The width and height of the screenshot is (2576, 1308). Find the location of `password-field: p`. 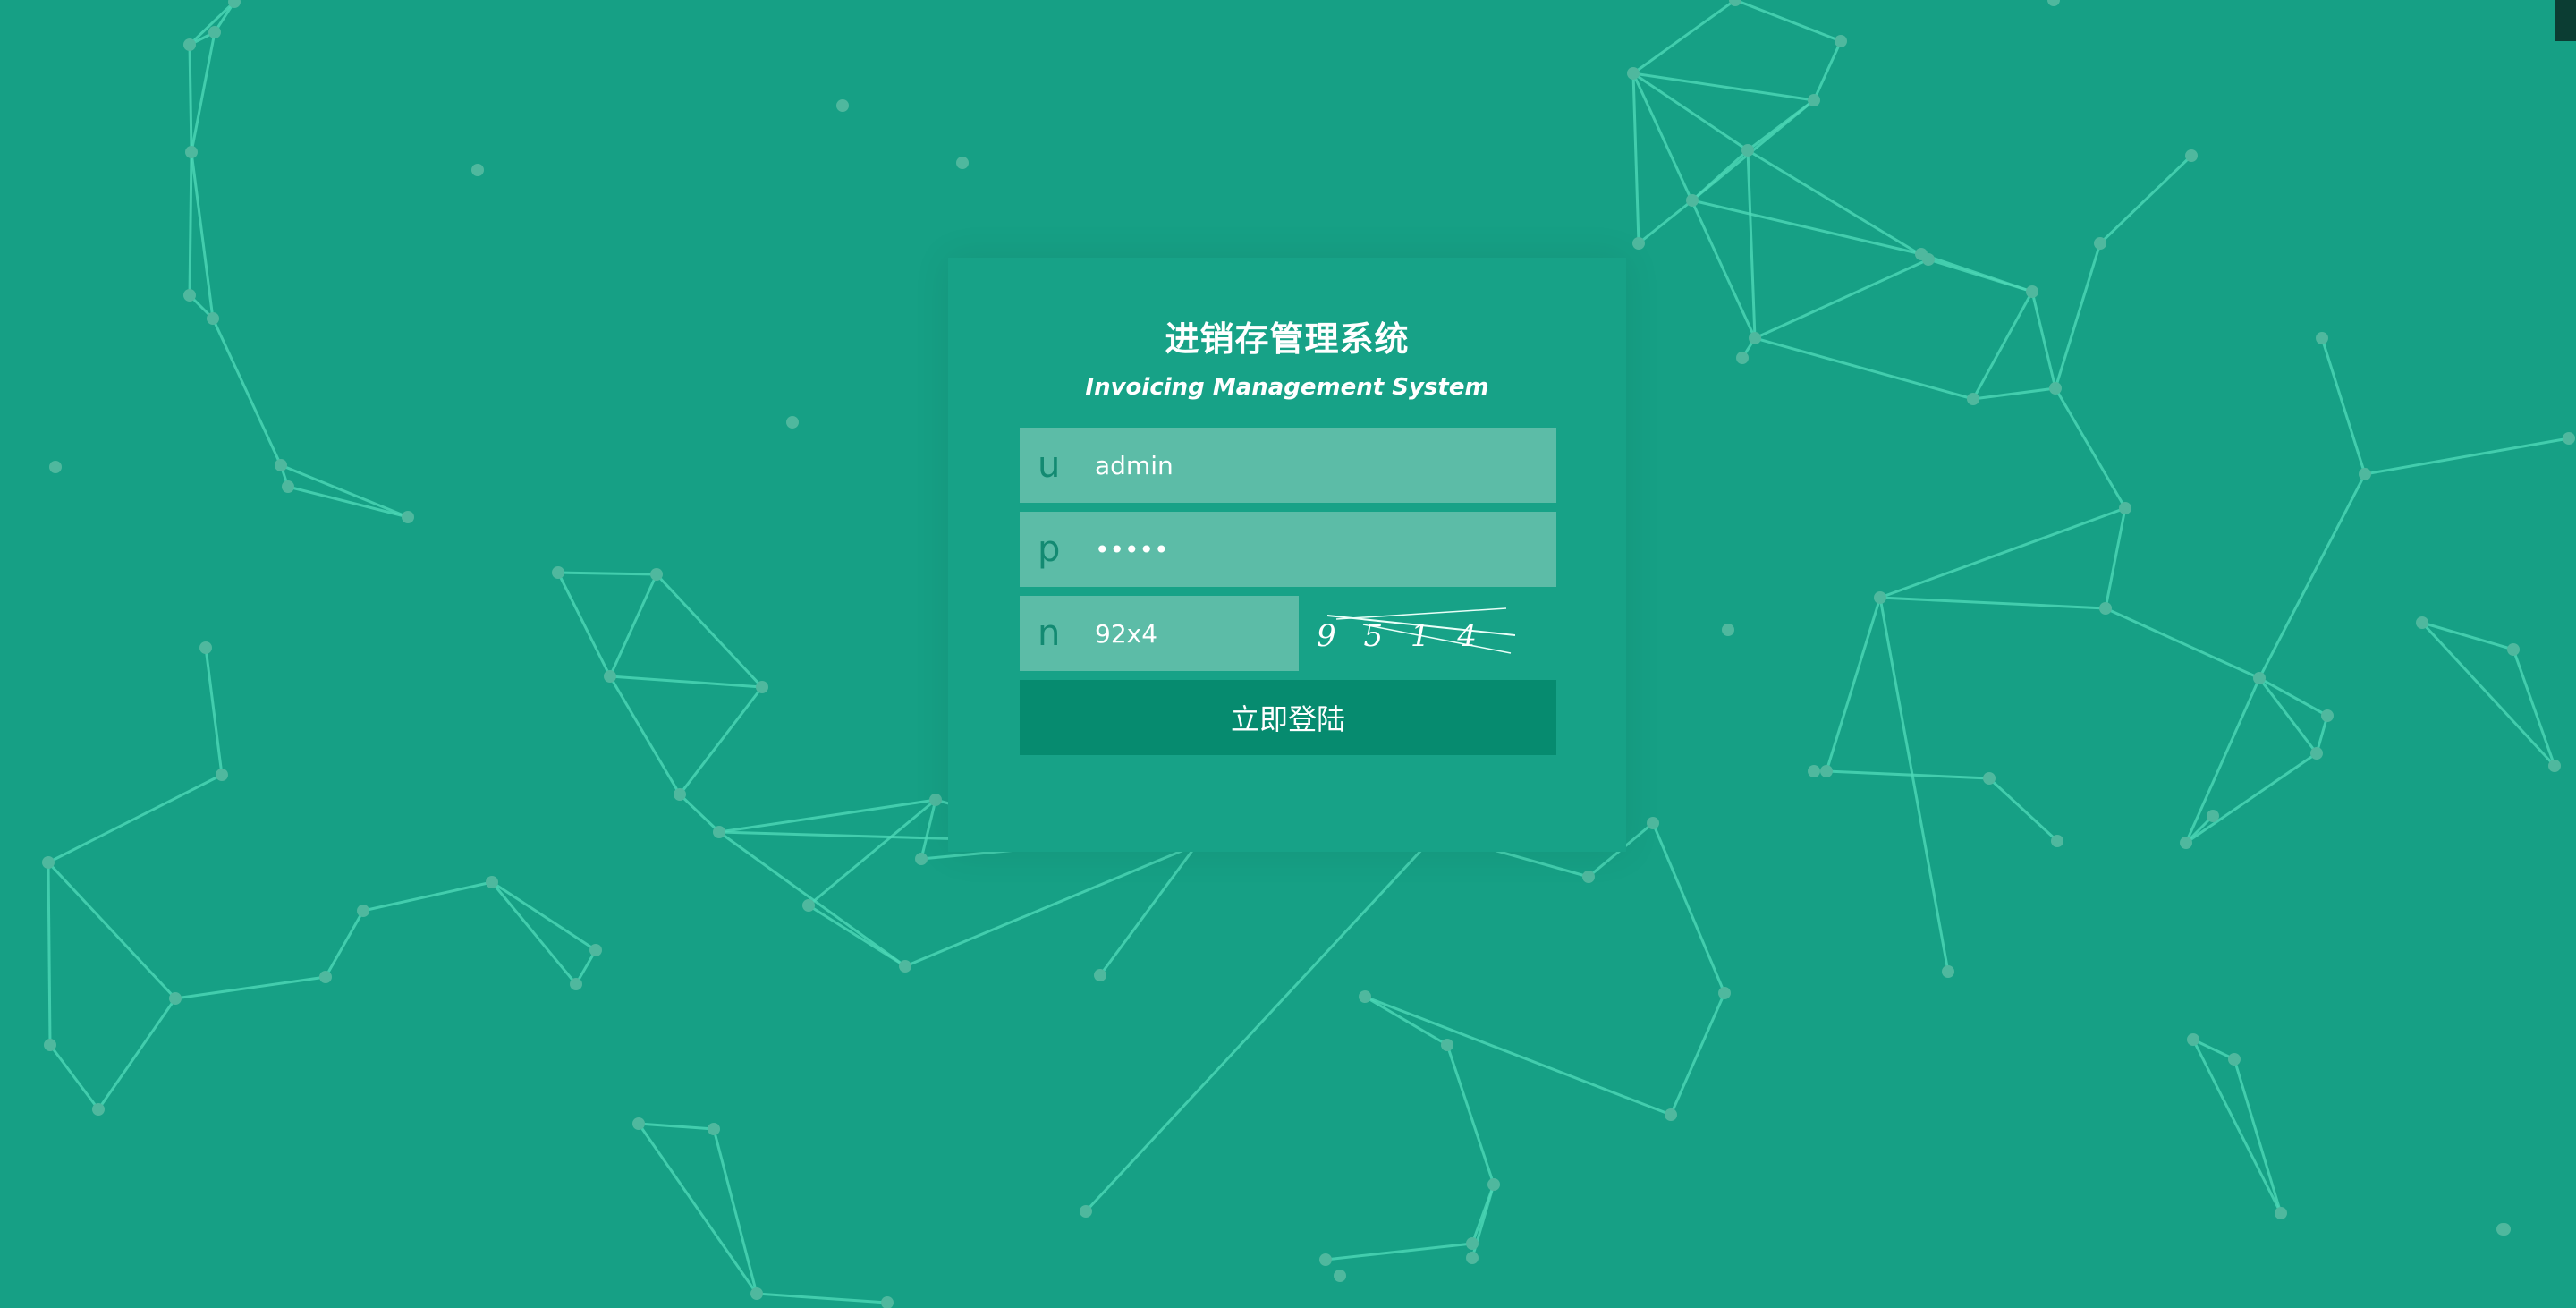

password-field: p is located at coordinates (1288, 549).